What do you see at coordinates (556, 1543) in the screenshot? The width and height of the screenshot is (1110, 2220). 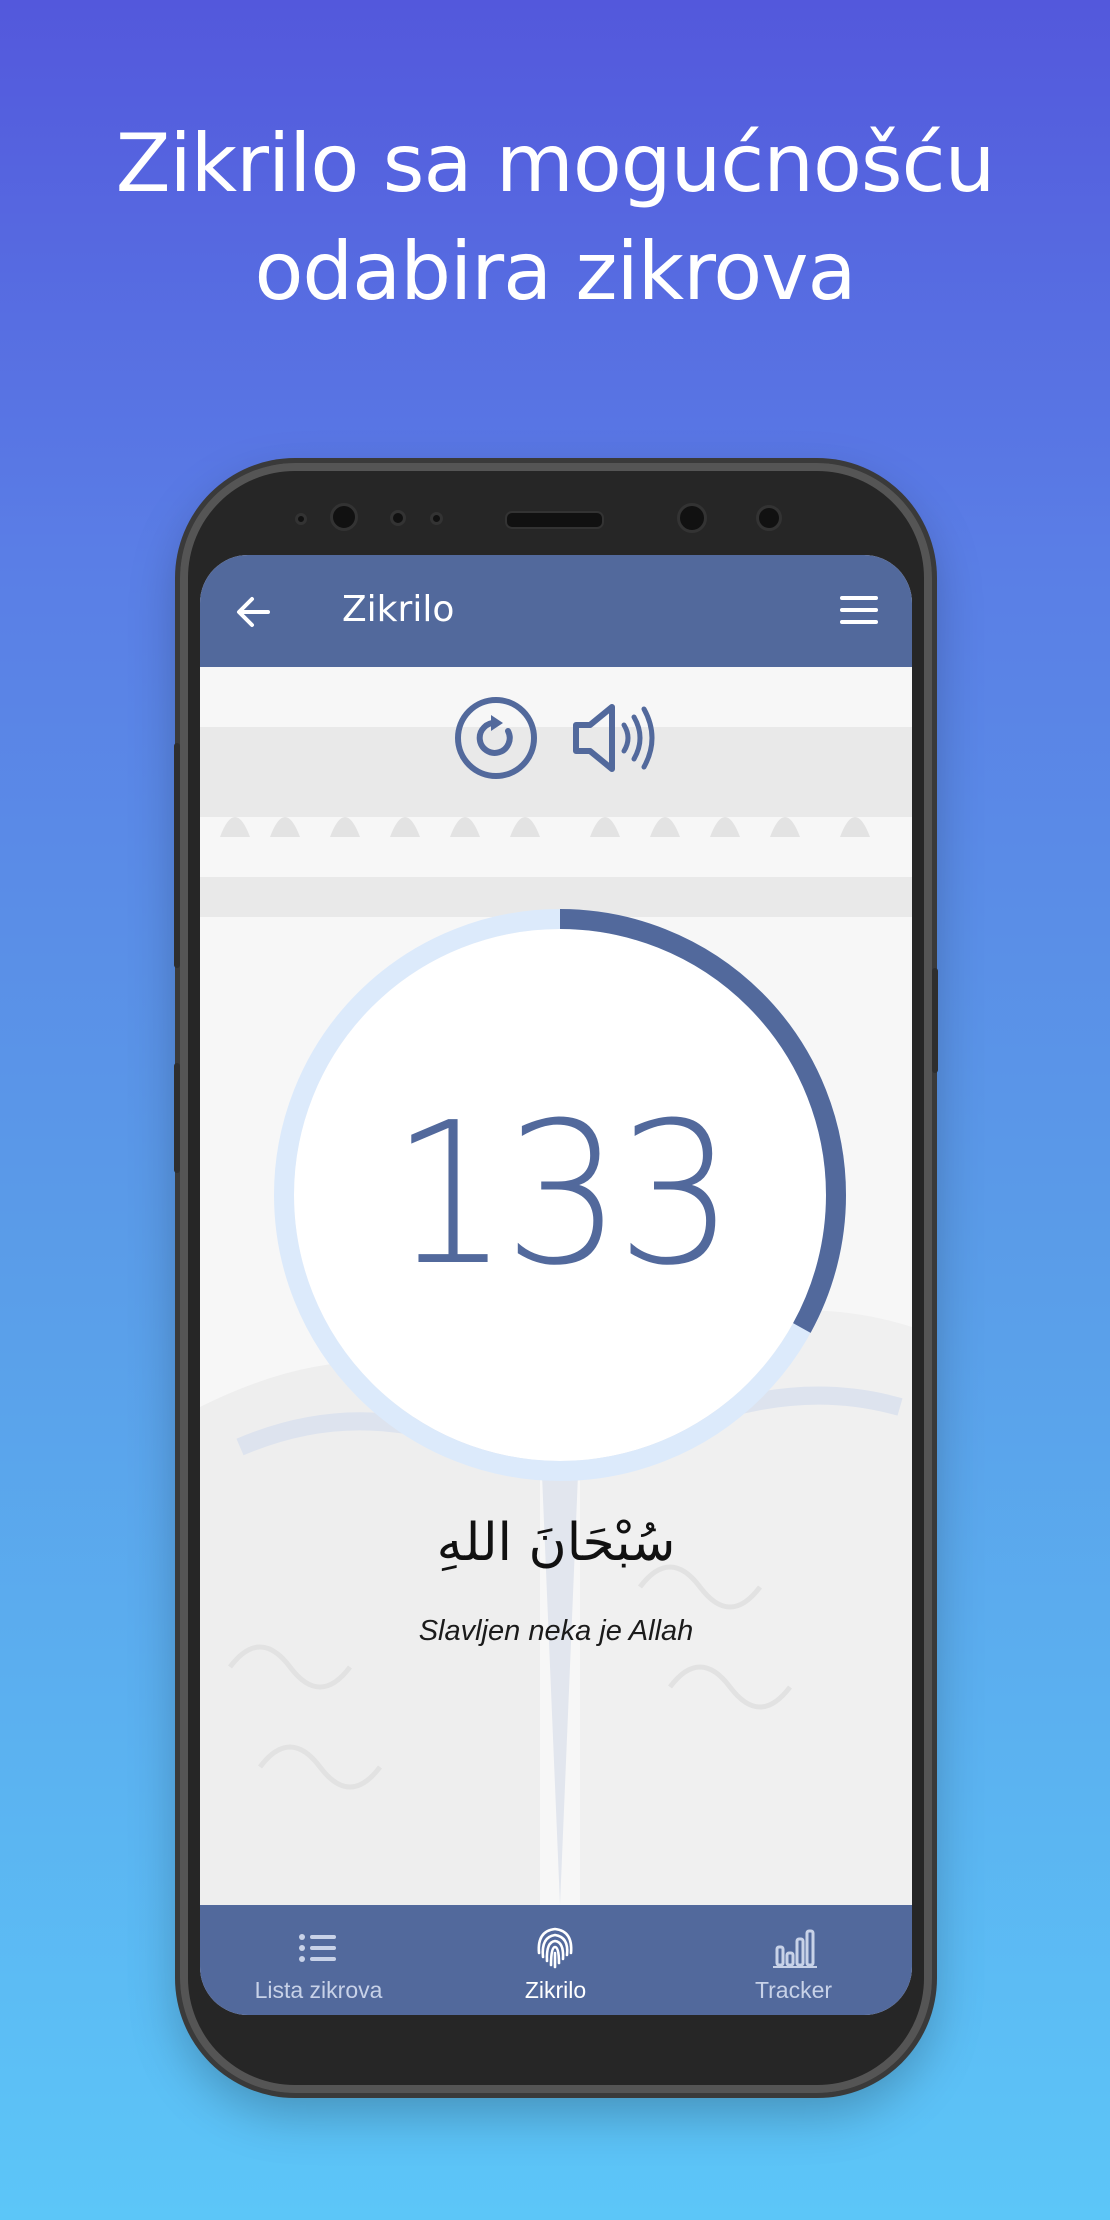 I see `dhikr-arabic-text: سُبْحَانَ اللهِ` at bounding box center [556, 1543].